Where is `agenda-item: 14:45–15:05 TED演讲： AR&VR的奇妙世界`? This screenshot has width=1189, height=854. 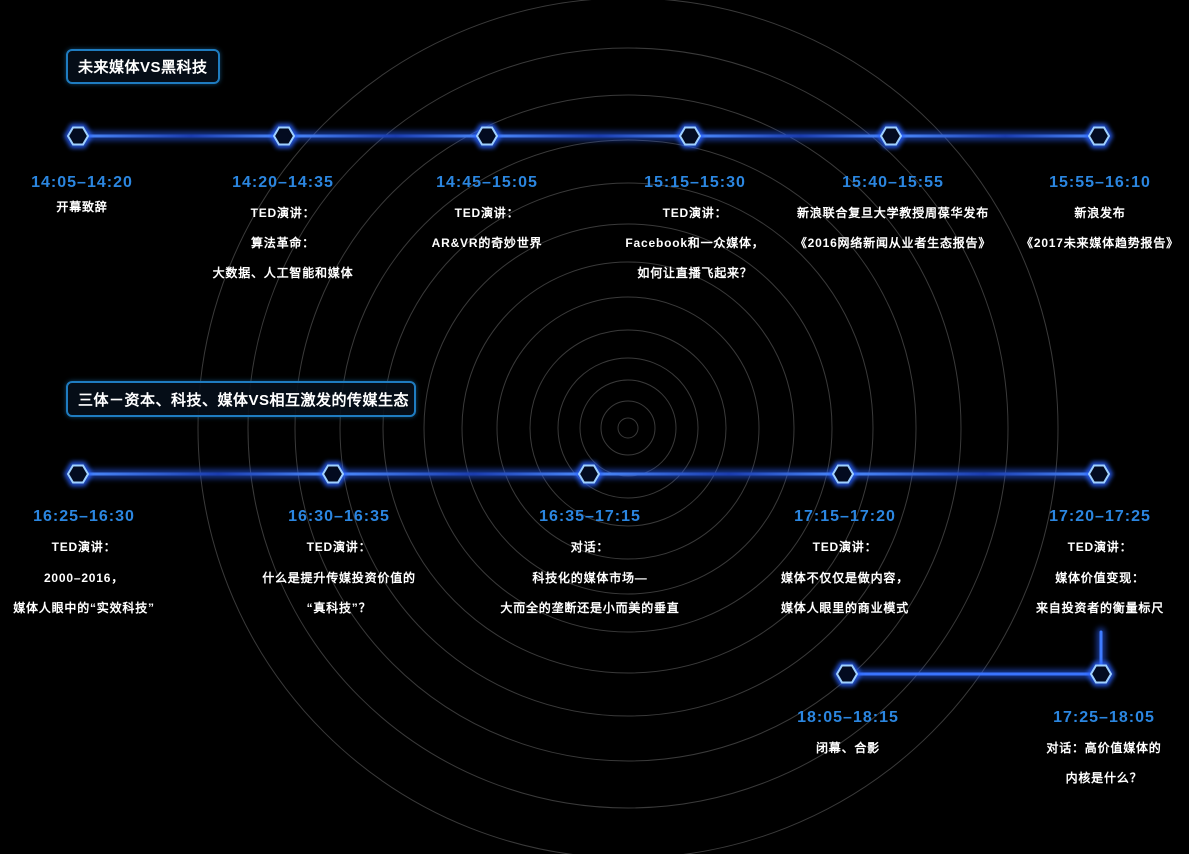
agenda-item: 14:45–15:05 TED演讲： AR&VR的奇妙世界 is located at coordinates (487, 216).